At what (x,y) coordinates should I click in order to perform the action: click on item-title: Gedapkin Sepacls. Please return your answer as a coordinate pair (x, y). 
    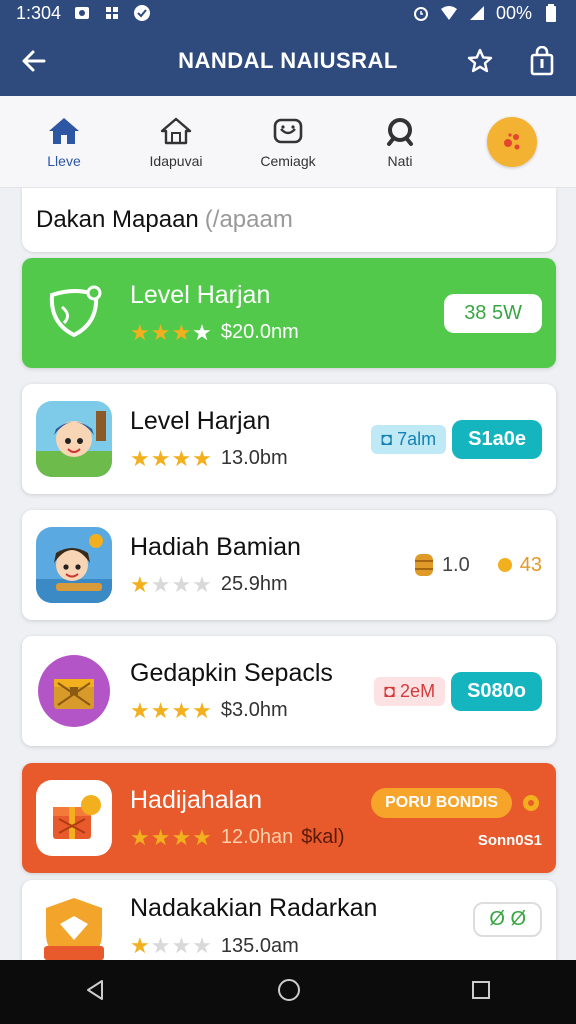
    Looking at the image, I should click on (231, 672).